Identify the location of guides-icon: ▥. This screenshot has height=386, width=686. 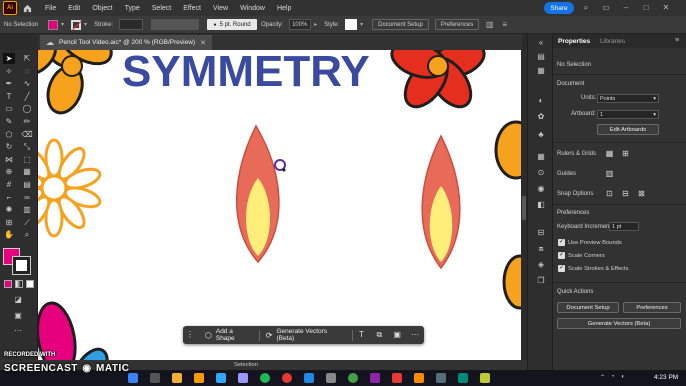
(609, 173).